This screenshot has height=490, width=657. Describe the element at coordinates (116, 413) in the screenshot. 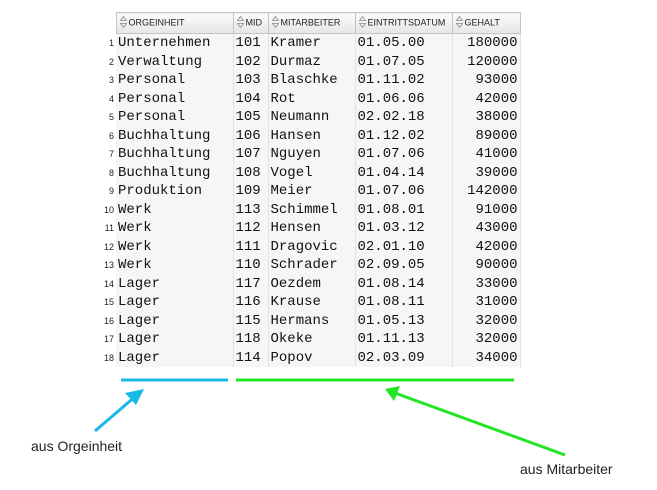

I see `orgeinheit-arrow-line` at that location.